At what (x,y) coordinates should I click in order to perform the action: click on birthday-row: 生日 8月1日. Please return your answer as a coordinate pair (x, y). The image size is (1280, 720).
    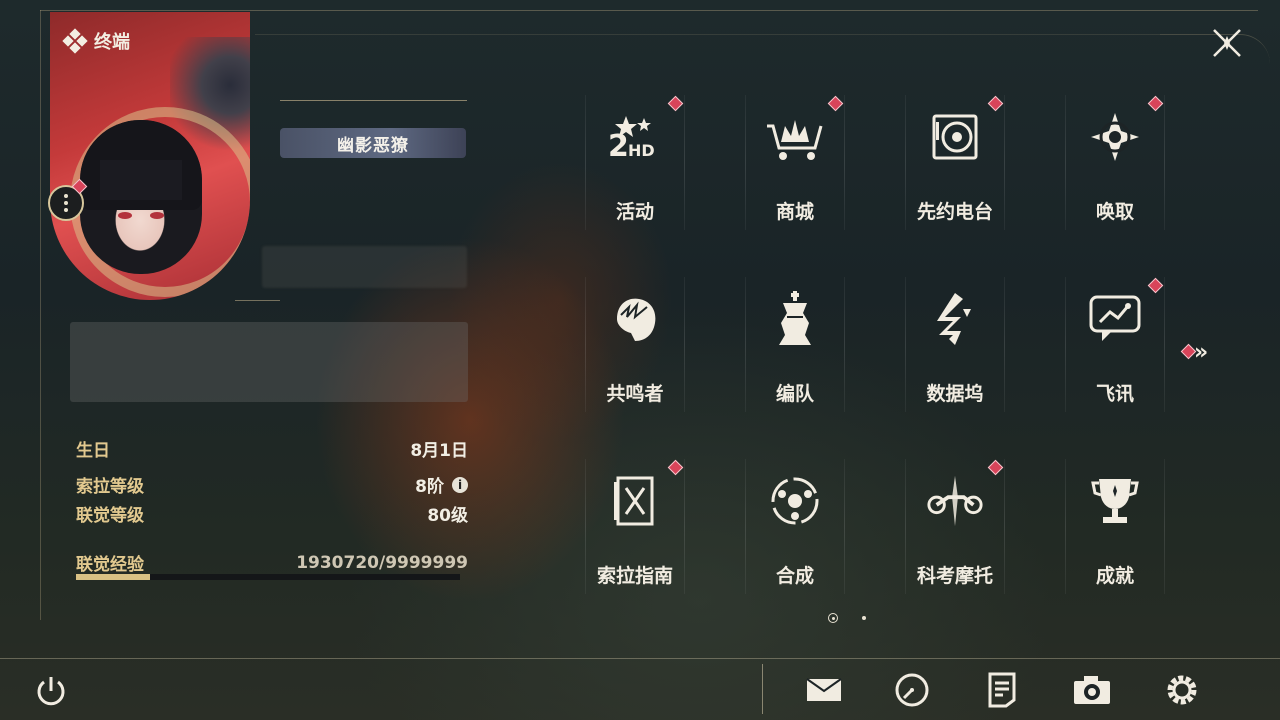
    Looking at the image, I should click on (272, 448).